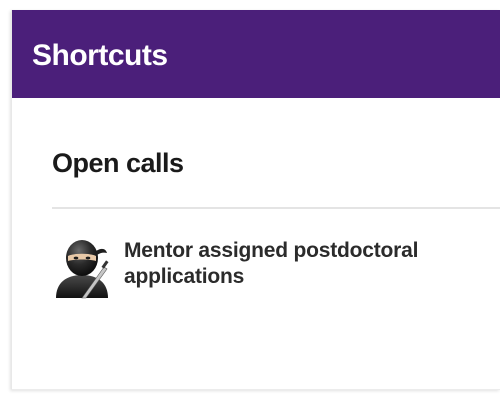  I want to click on ninja-icon, so click(82, 269).